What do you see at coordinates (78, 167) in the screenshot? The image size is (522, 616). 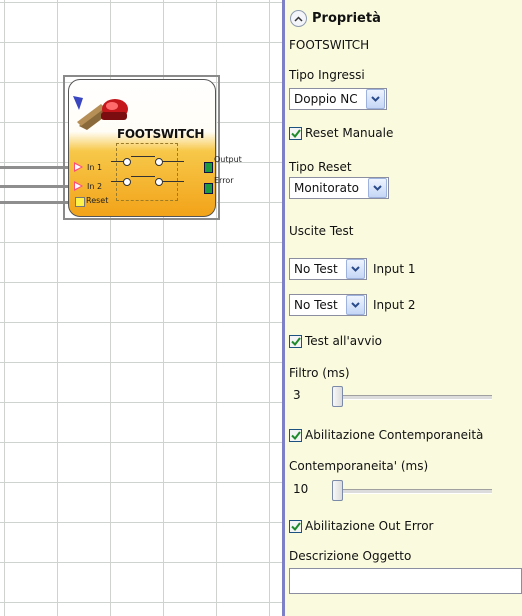 I see `input-pin-in1` at bounding box center [78, 167].